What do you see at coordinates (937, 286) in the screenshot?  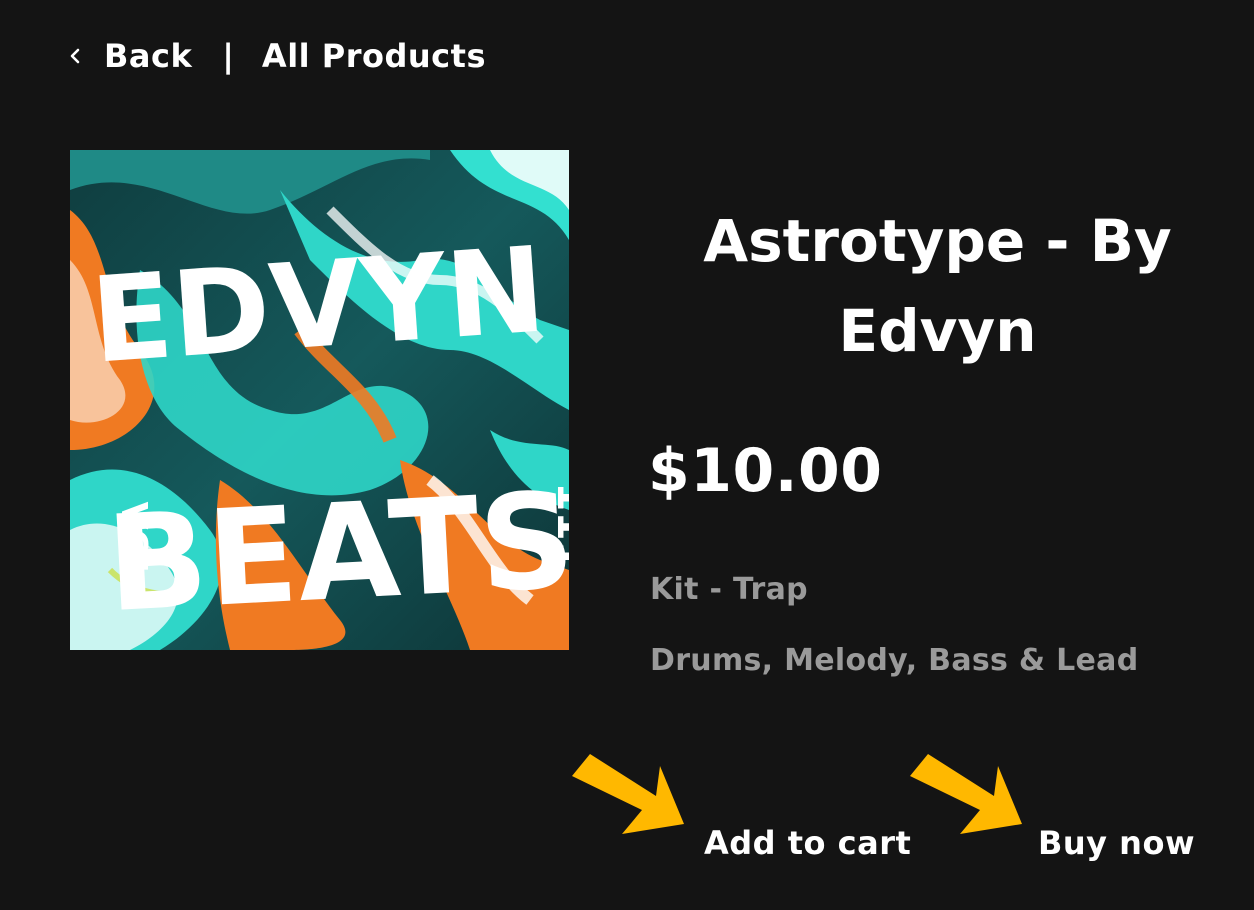 I see `product-title: Astrotype - By Edvyn` at bounding box center [937, 286].